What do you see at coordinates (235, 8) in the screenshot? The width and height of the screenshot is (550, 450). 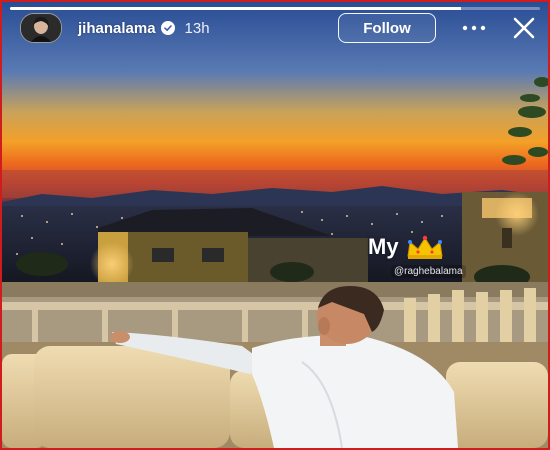 I see `story-progress-fill` at bounding box center [235, 8].